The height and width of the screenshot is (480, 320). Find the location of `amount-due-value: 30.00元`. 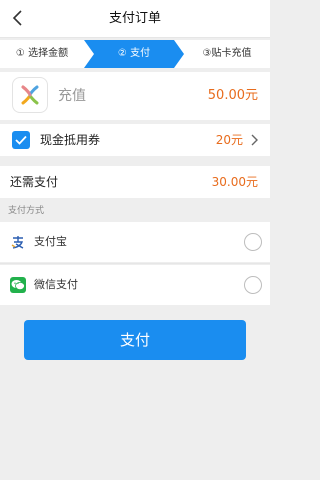

amount-due-value: 30.00元 is located at coordinates (234, 182).